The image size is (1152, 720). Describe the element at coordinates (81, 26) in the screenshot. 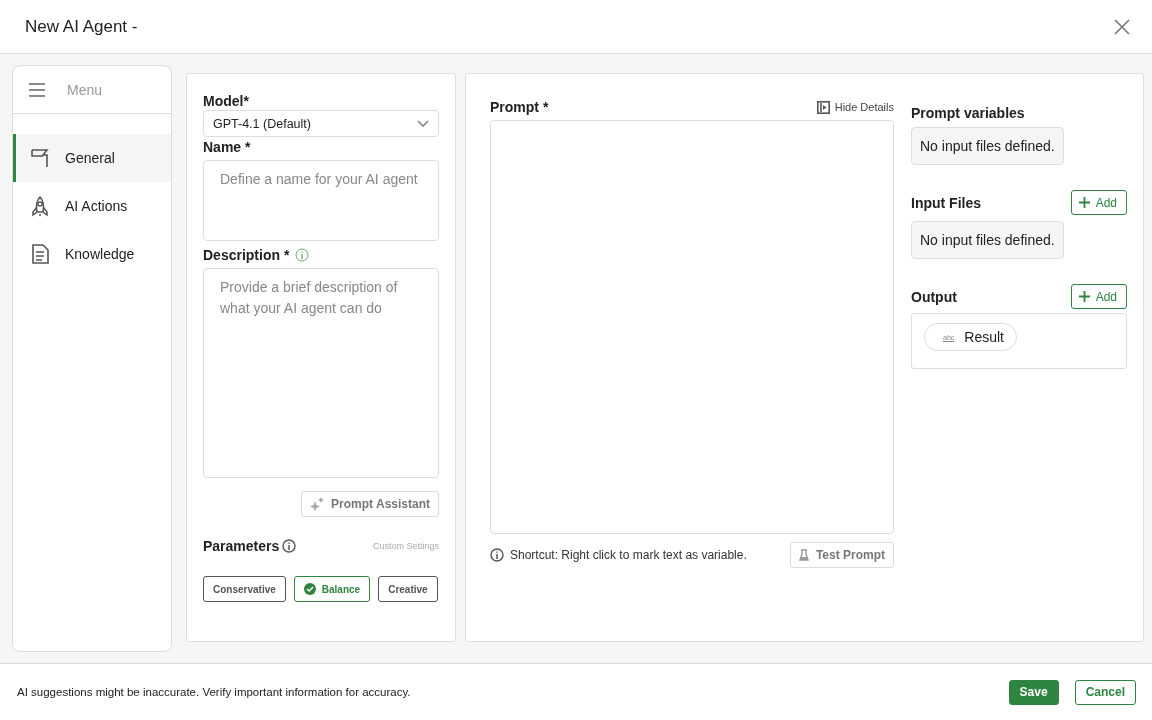

I see `window-title: New AI Agent -` at that location.